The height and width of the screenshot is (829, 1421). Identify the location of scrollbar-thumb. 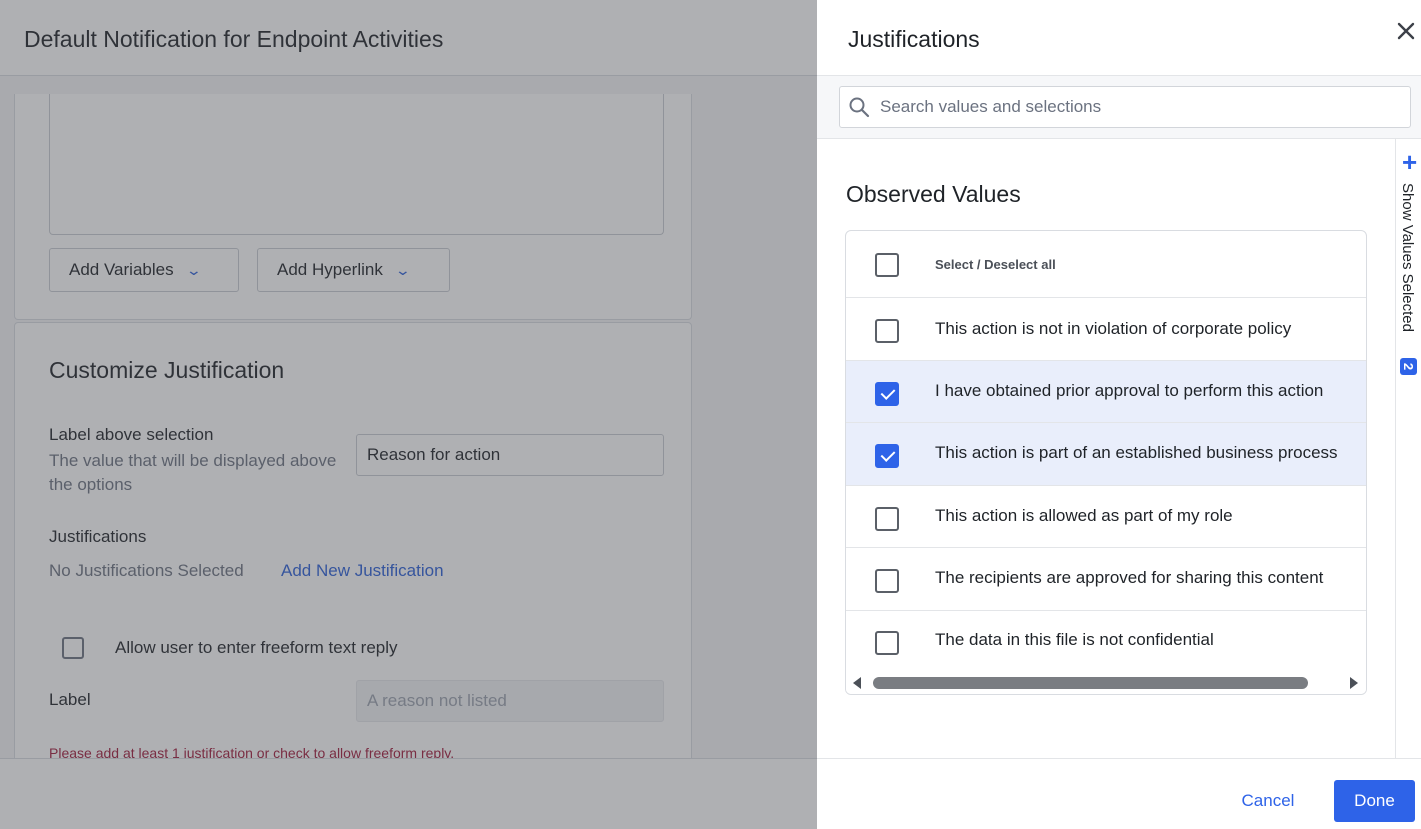
(1090, 683).